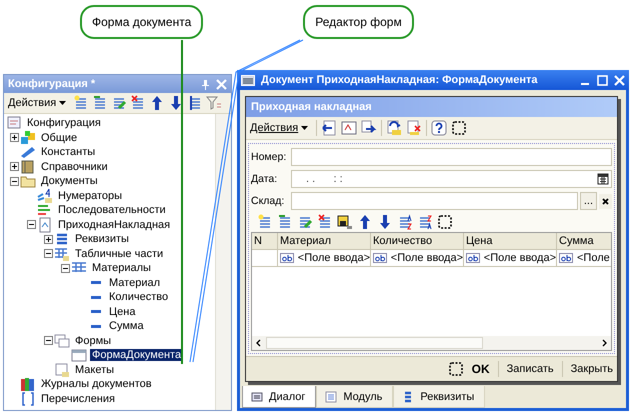 This screenshot has width=631, height=414. I want to click on up-arrow-icon, so click(365, 222).